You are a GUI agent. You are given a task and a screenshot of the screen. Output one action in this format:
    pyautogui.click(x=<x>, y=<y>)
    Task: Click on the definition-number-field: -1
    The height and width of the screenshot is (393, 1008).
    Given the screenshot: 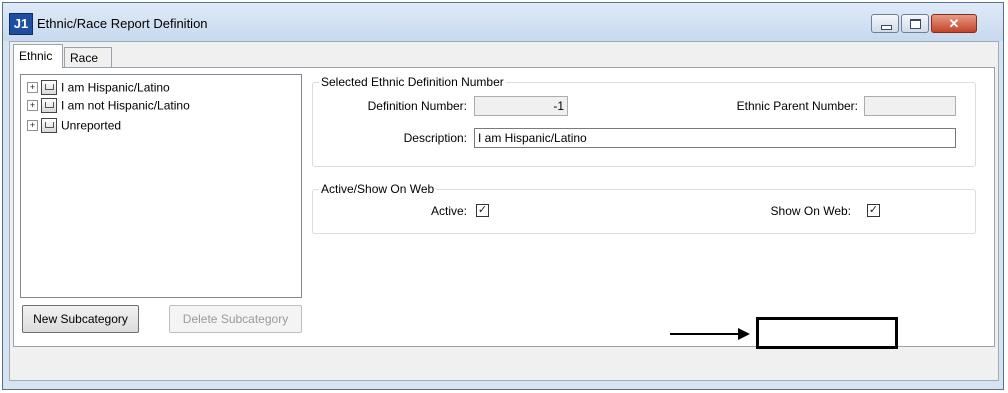 What is the action you would take?
    pyautogui.click(x=521, y=106)
    